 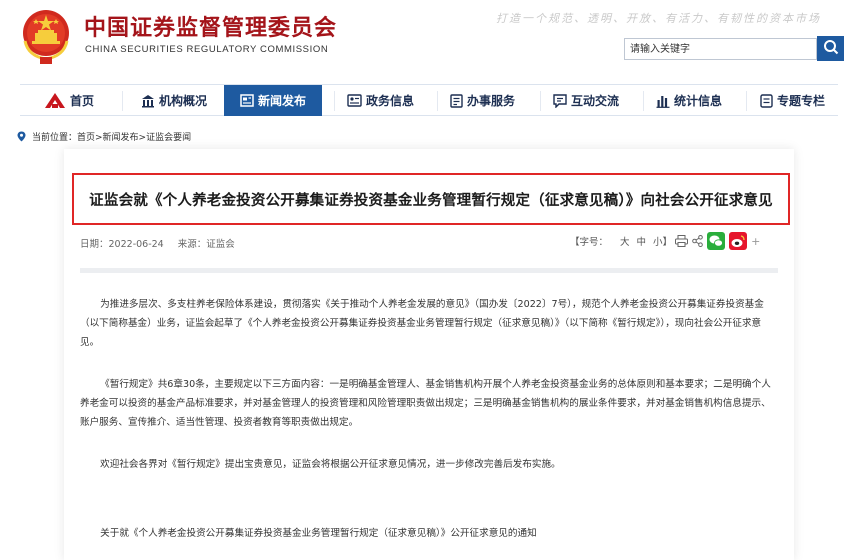 I want to click on nav-item-label: 互动交流, so click(x=595, y=101).